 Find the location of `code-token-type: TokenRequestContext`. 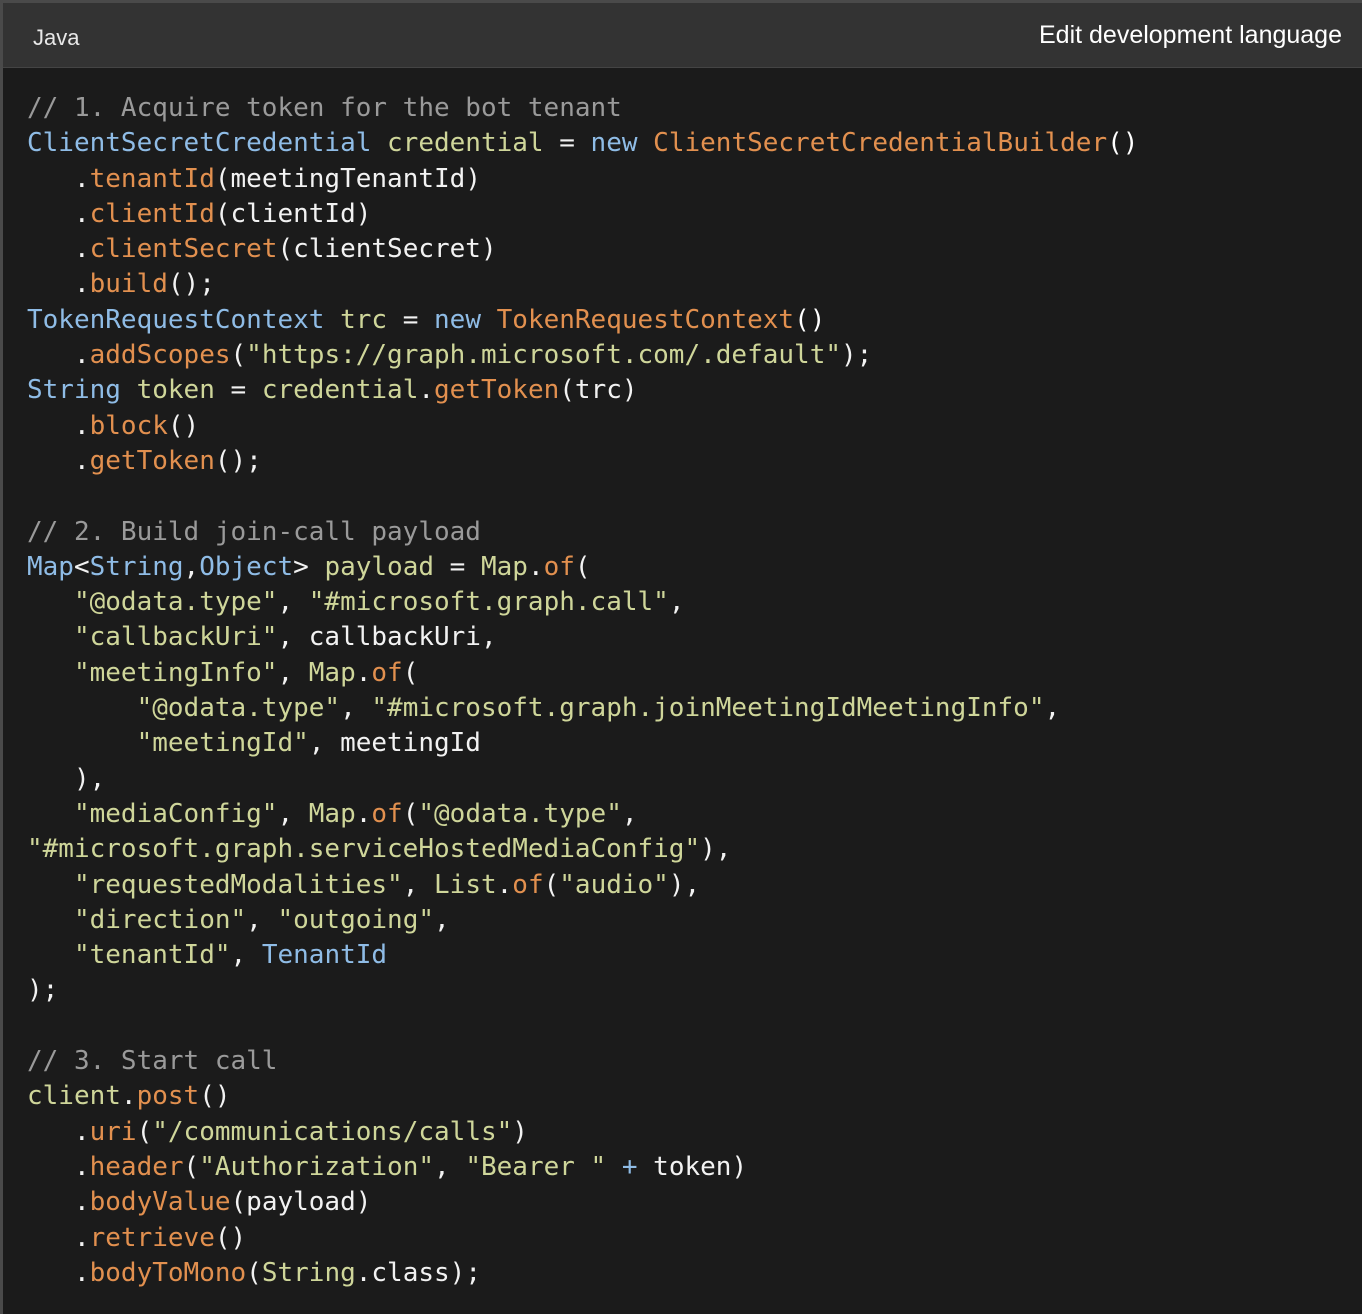

code-token-type: TokenRequestContext is located at coordinates (176, 319).